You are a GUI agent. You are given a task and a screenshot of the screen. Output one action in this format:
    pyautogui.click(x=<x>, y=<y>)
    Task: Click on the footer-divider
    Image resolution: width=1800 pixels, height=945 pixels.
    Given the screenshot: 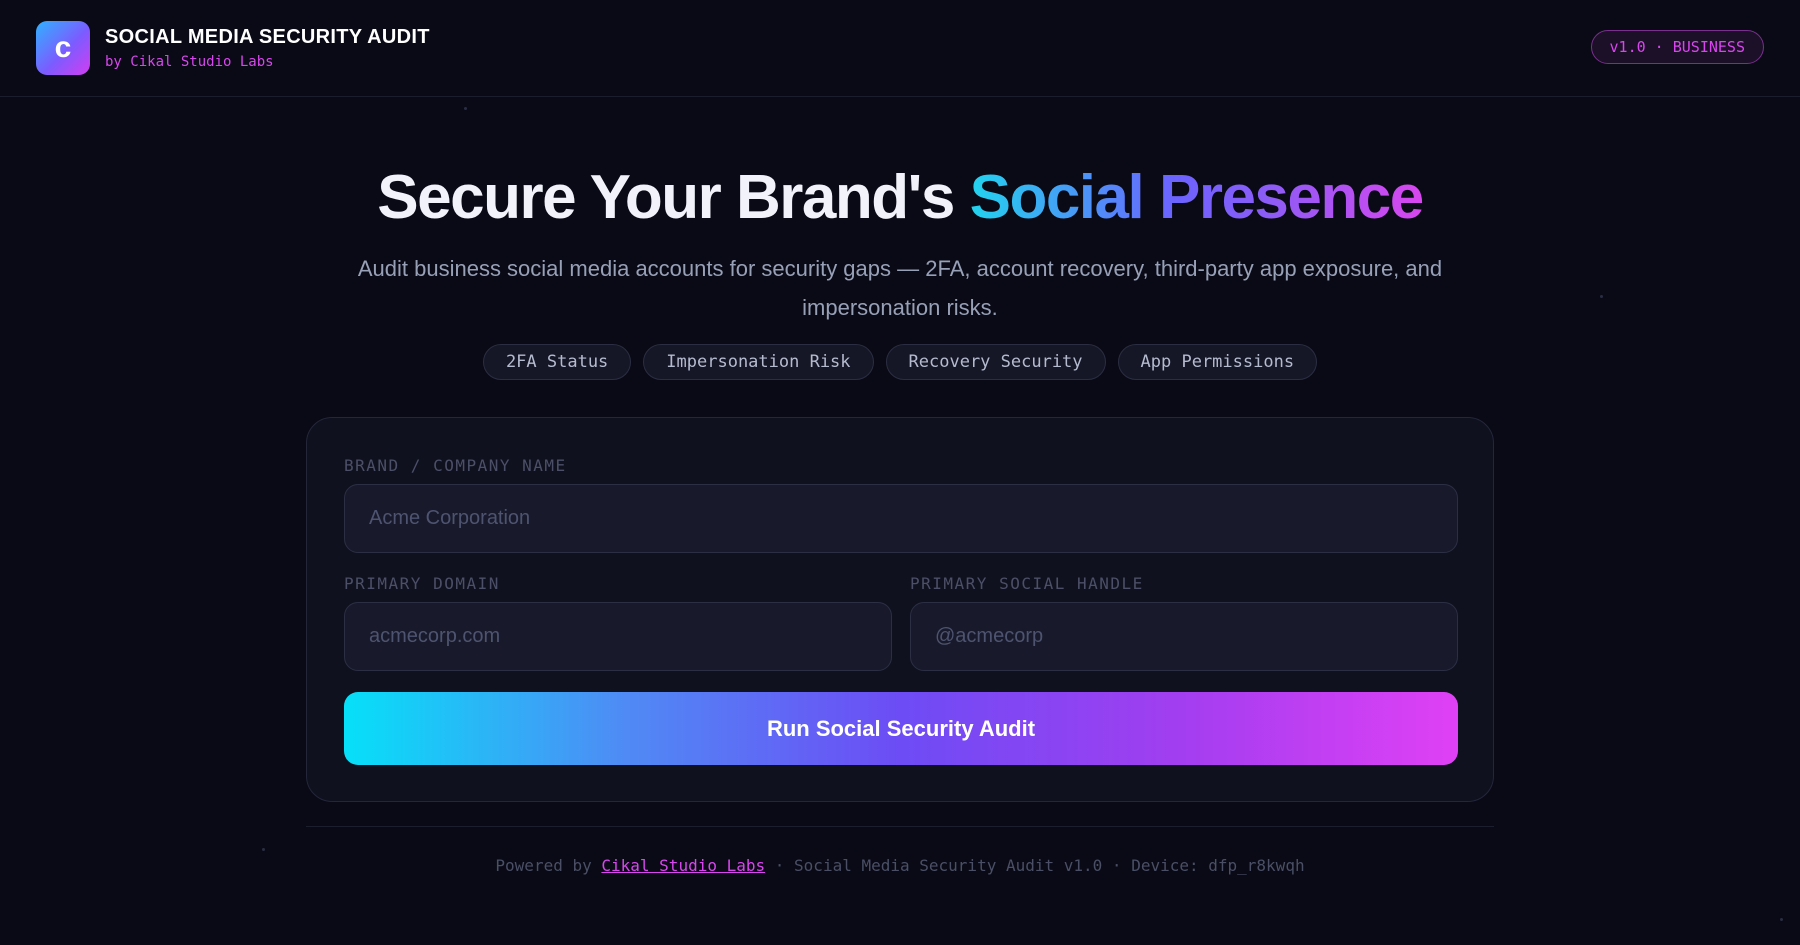 What is the action you would take?
    pyautogui.click(x=900, y=826)
    